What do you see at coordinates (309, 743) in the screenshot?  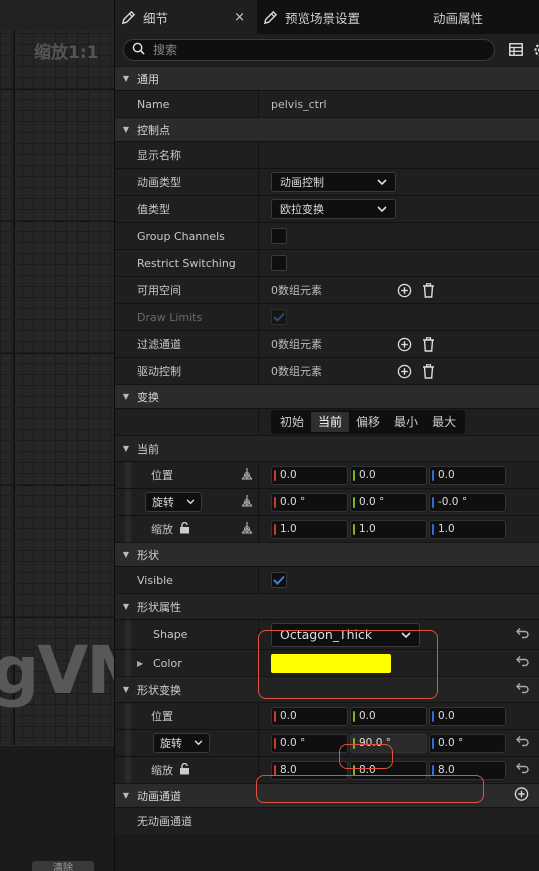 I see `shape-rotation-x-field: 0.0 °` at bounding box center [309, 743].